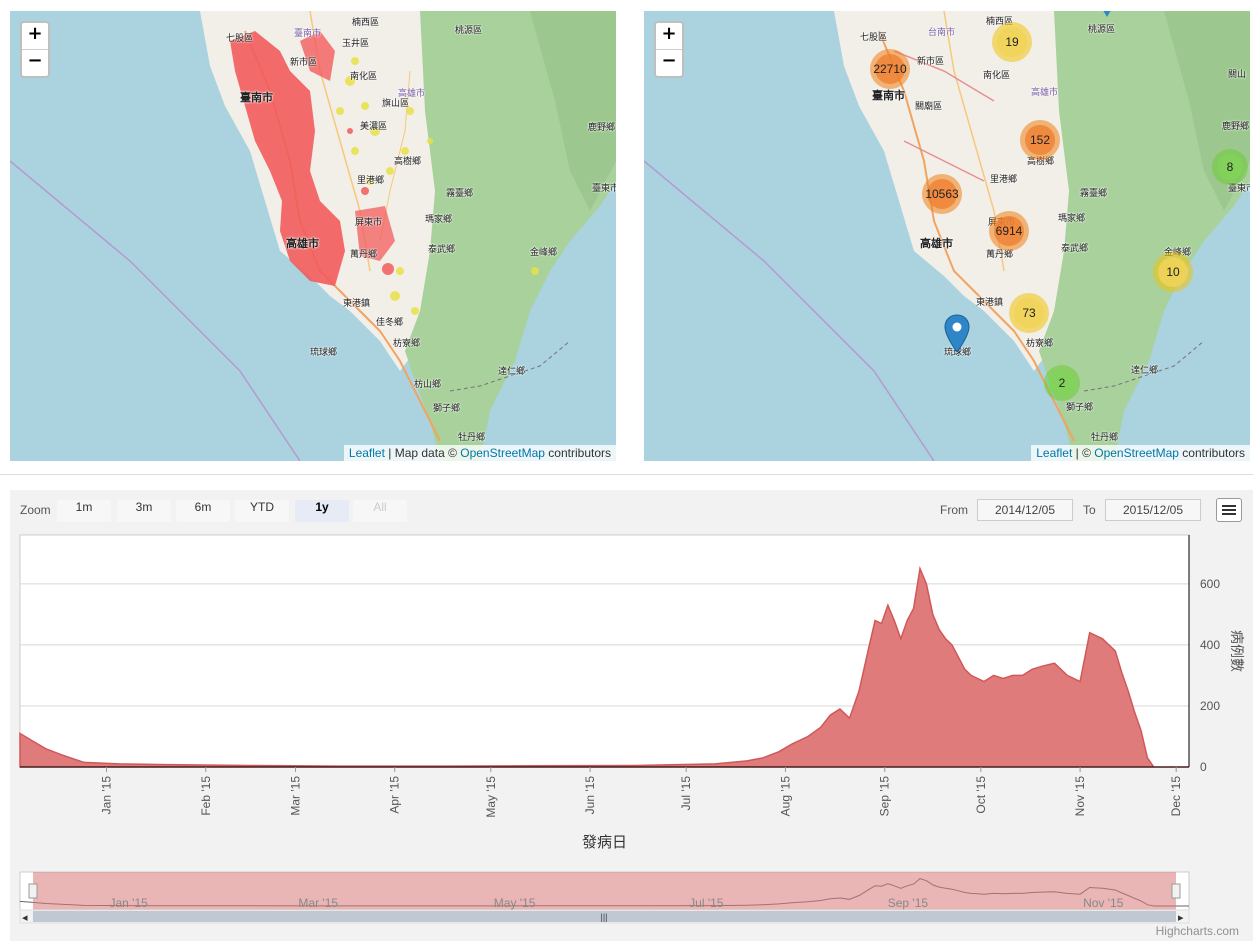 Image resolution: width=1253 pixels, height=941 pixels. I want to click on cluster-count: 6914, so click(1009, 231).